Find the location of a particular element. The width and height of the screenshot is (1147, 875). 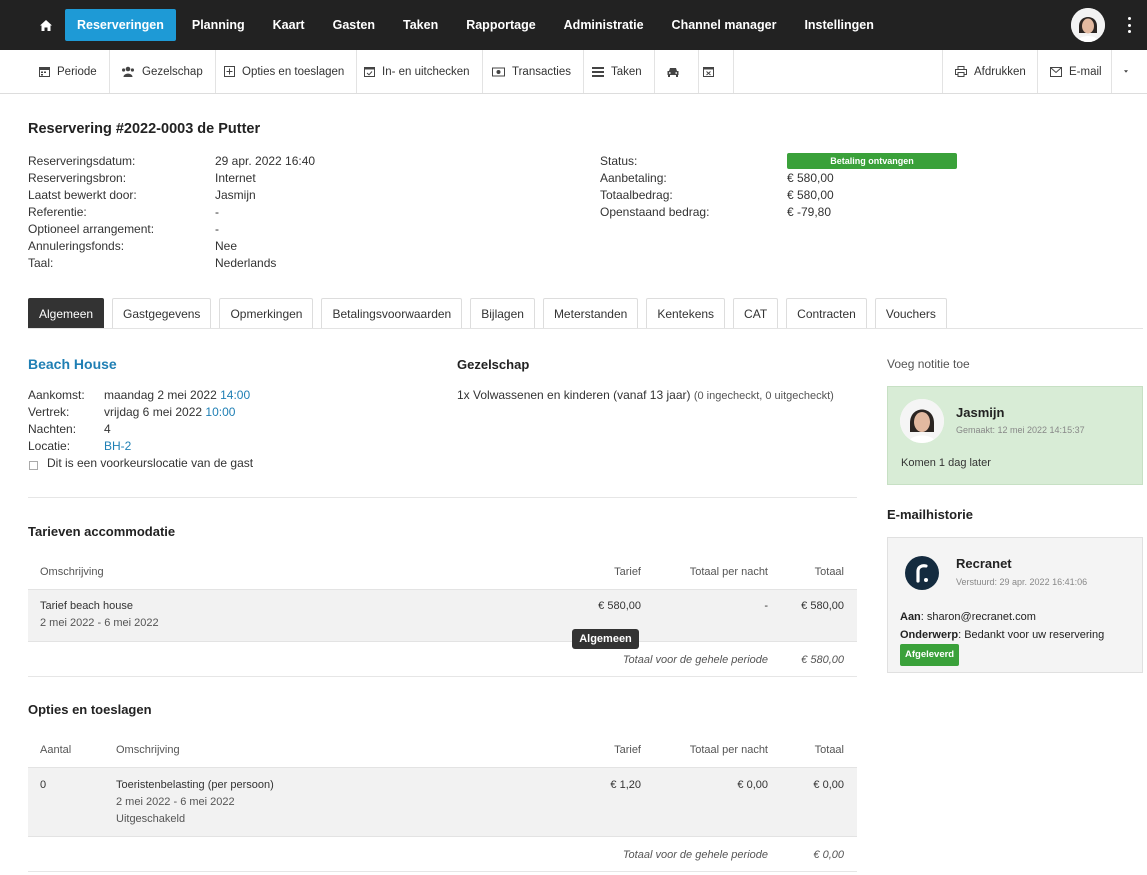

tab-opmerkingen: Opmerkingen is located at coordinates (266, 313).